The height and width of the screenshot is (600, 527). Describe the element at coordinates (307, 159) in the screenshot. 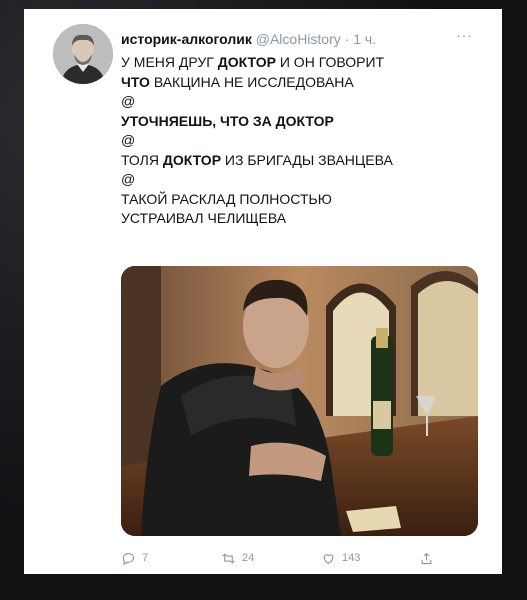

I see `tweet-text-span: ИЗ БРИГАДЫ ЗВАНЦЕВА` at that location.